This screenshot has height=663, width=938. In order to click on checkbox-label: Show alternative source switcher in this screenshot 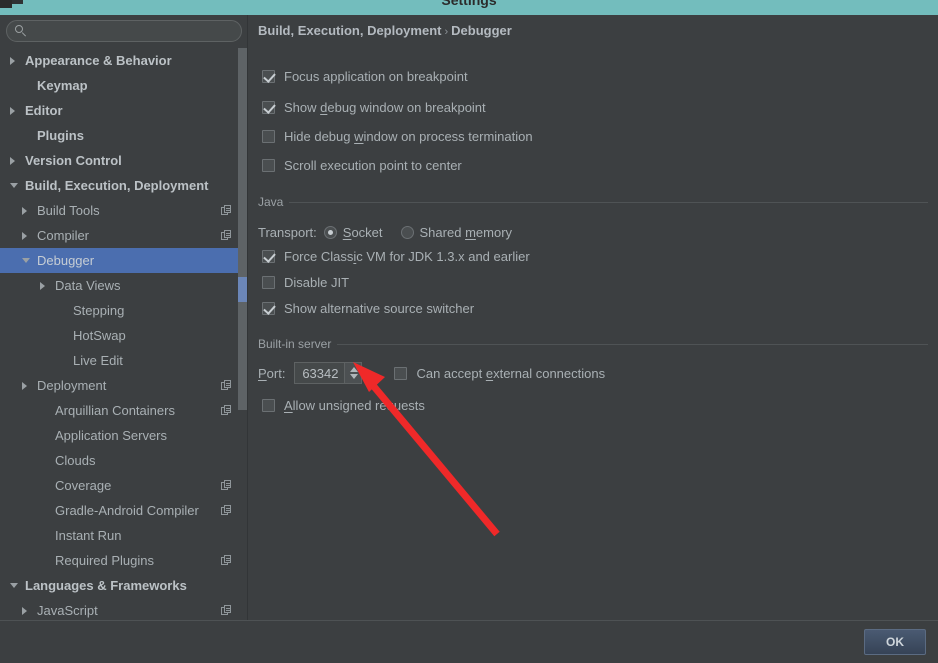, I will do `click(379, 308)`.